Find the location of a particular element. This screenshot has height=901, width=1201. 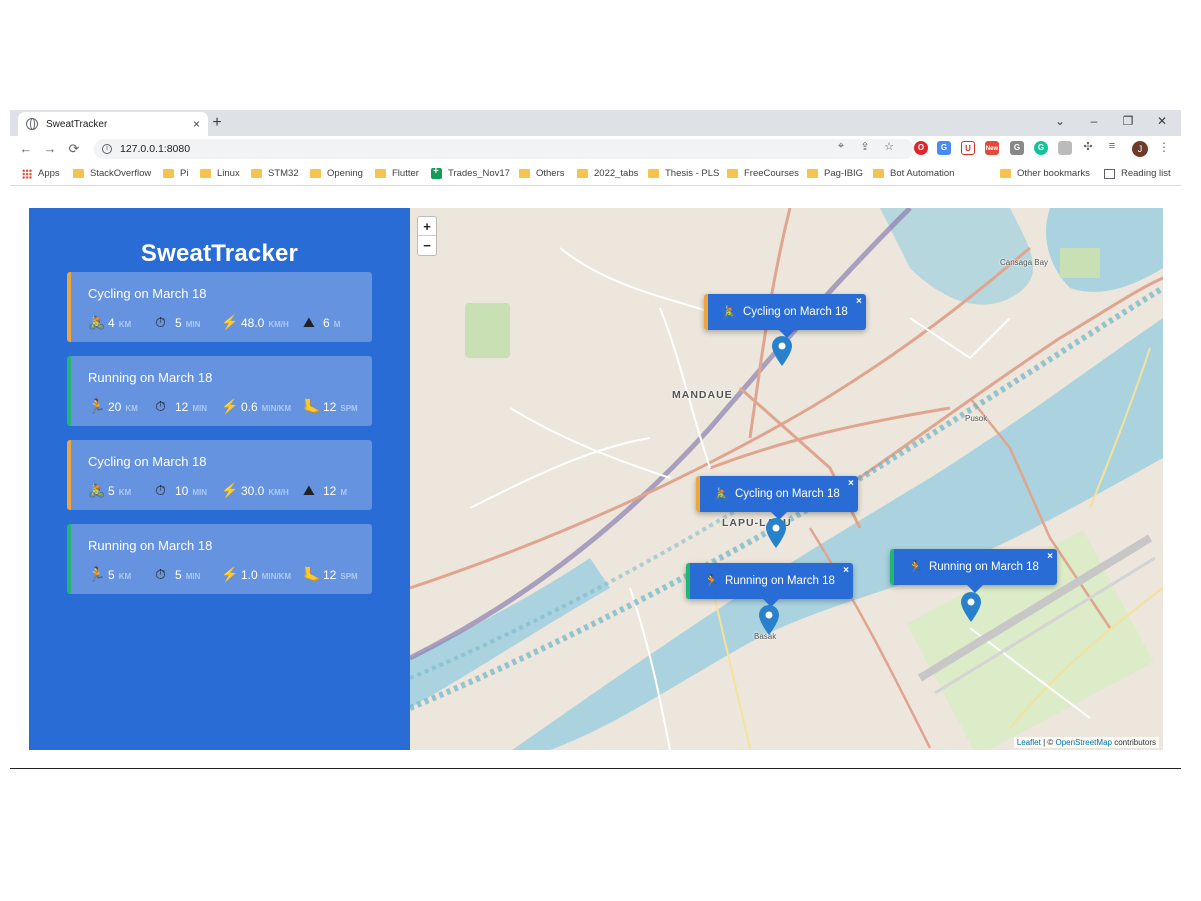

bookmark-item: FreeCourses is located at coordinates (763, 173).